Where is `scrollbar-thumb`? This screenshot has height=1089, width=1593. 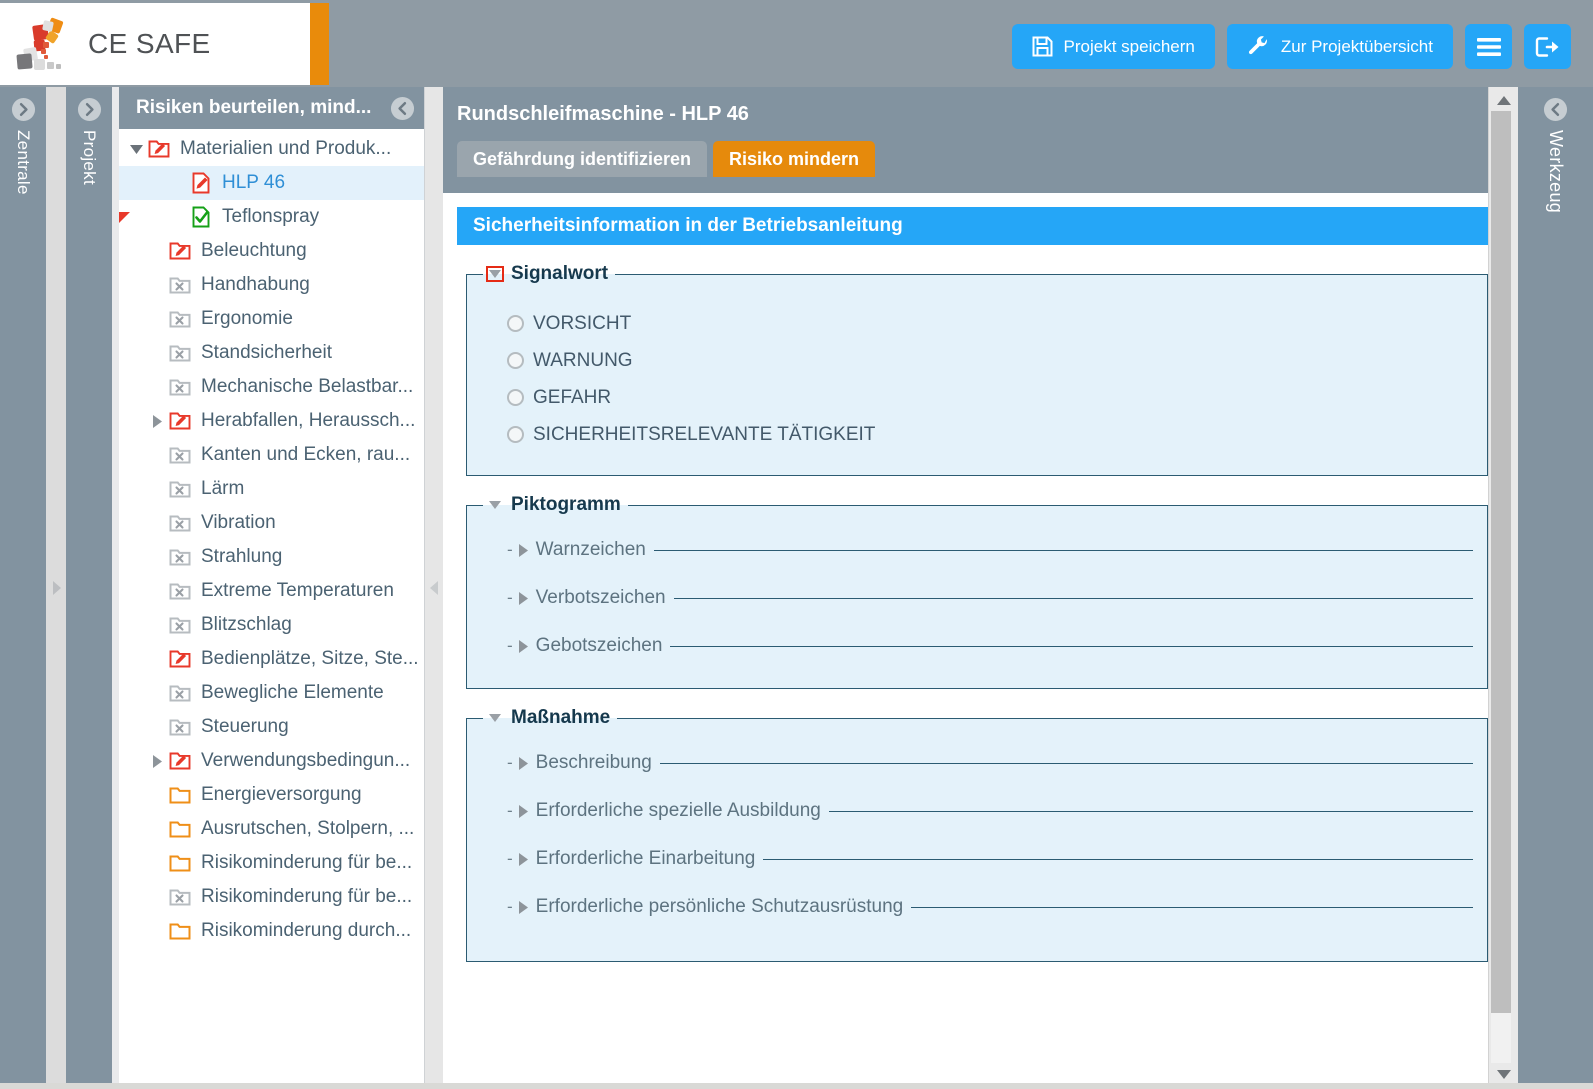
scrollbar-thumb is located at coordinates (1501, 562).